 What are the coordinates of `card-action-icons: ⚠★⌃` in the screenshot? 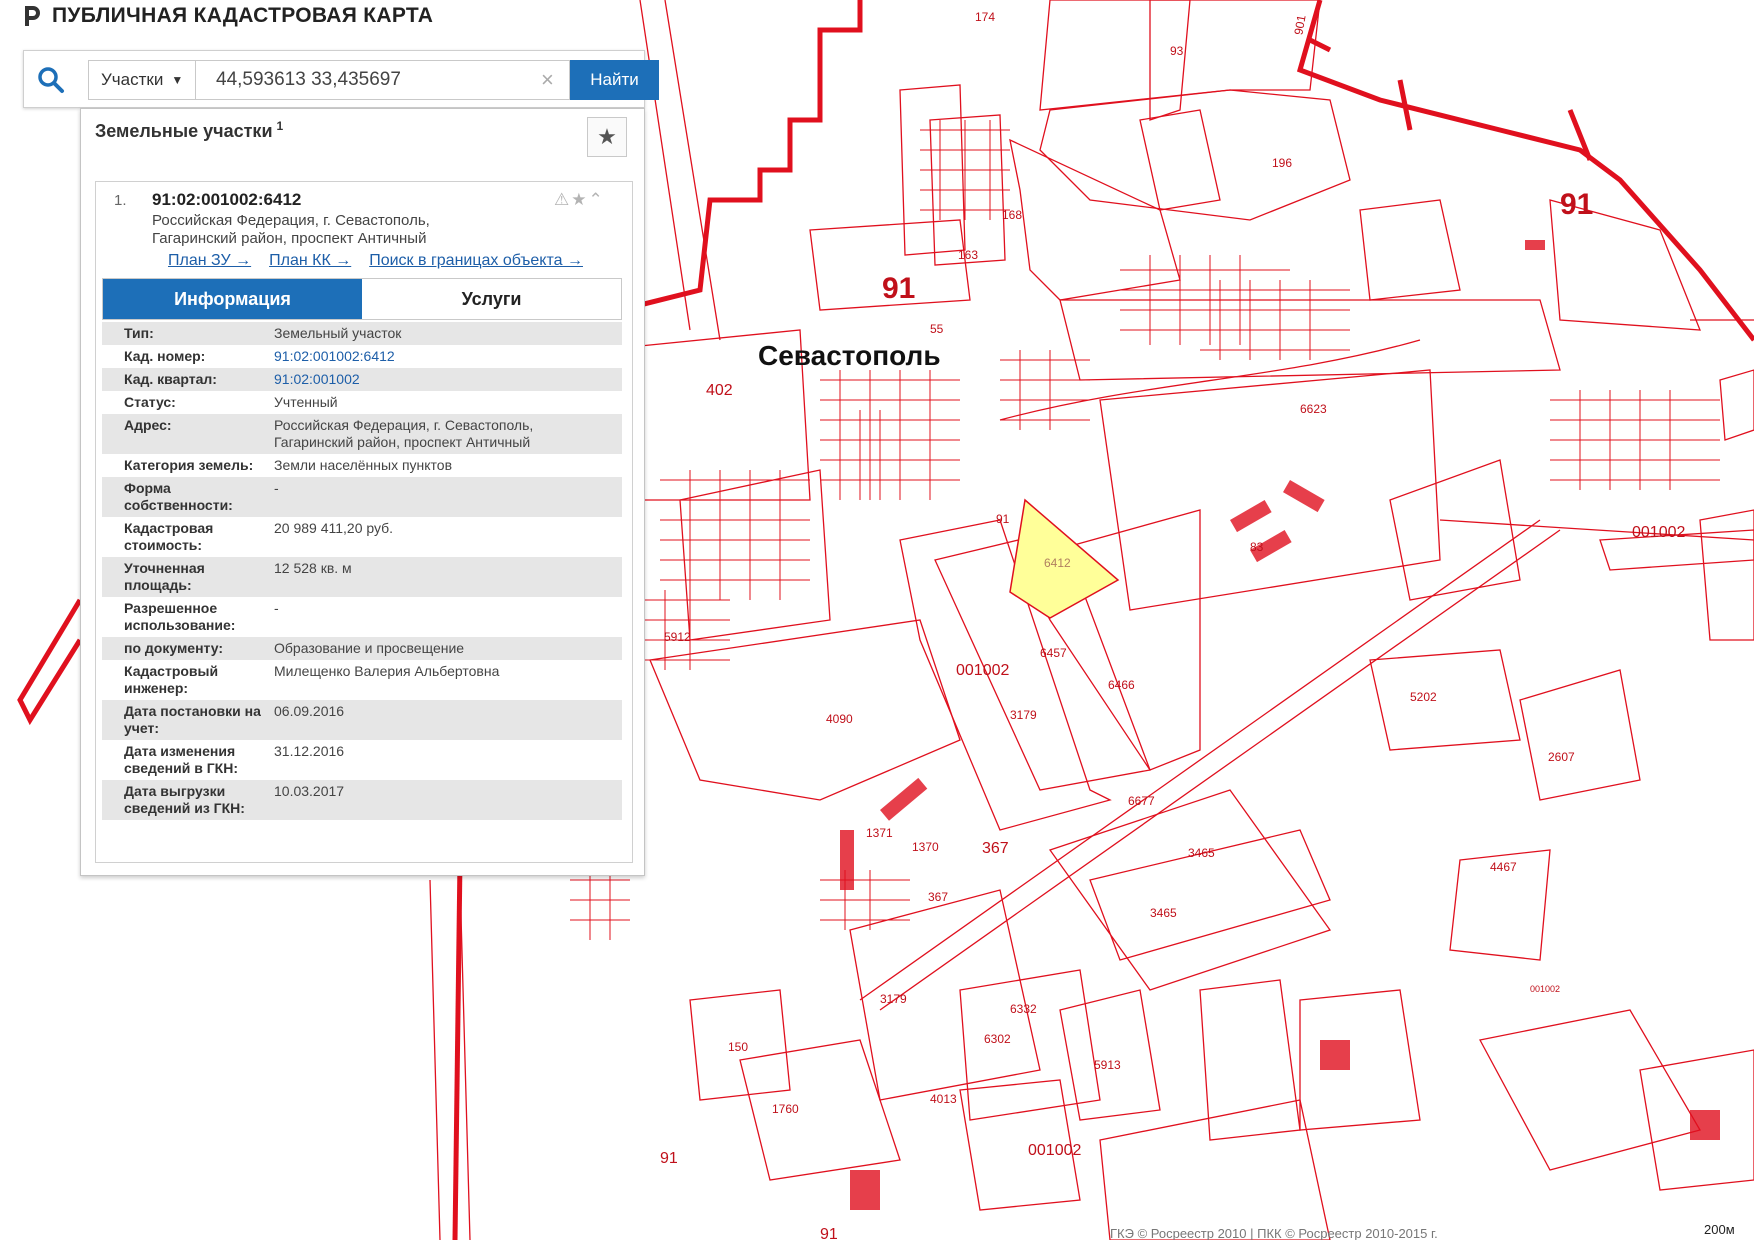 It's located at (579, 200).